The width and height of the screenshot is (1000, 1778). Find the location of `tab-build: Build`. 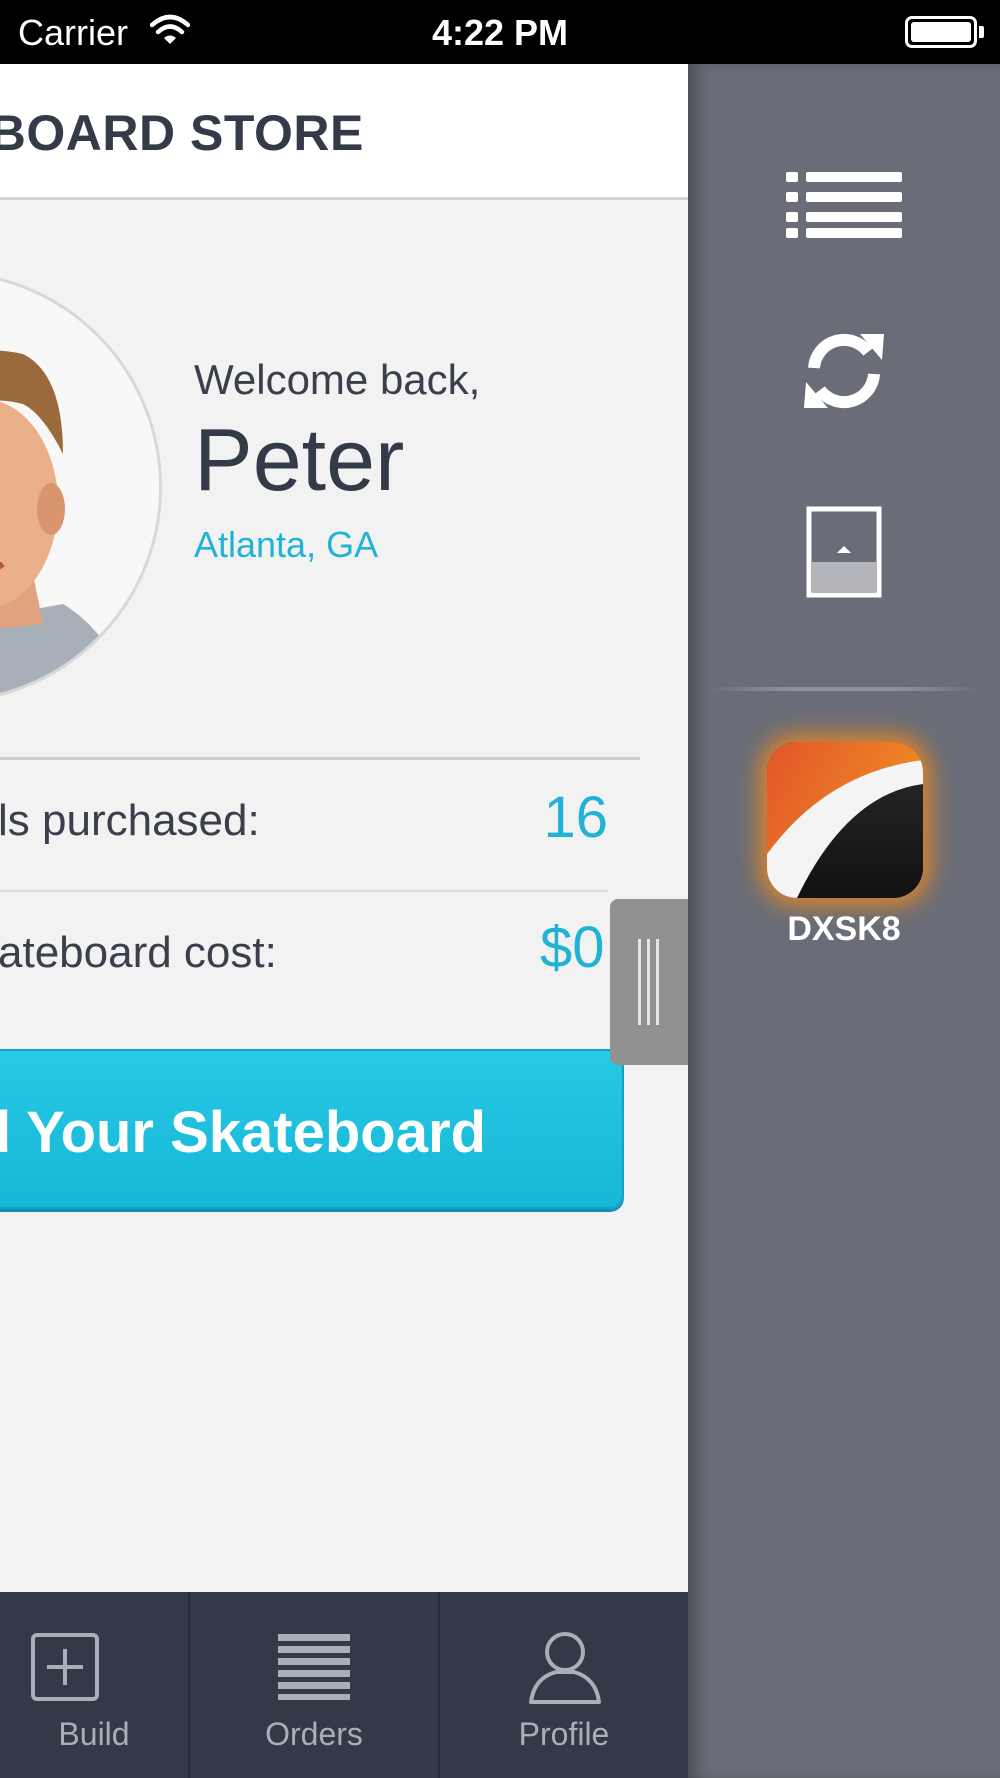

tab-build: Build is located at coordinates (94, 1685).